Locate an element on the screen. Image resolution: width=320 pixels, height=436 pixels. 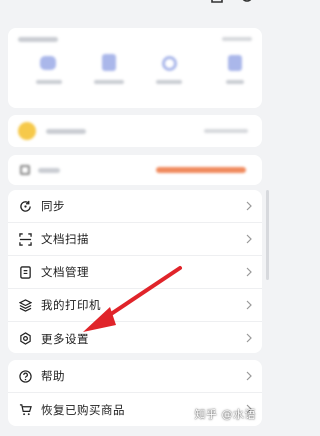
top-bar is located at coordinates (135, 11).